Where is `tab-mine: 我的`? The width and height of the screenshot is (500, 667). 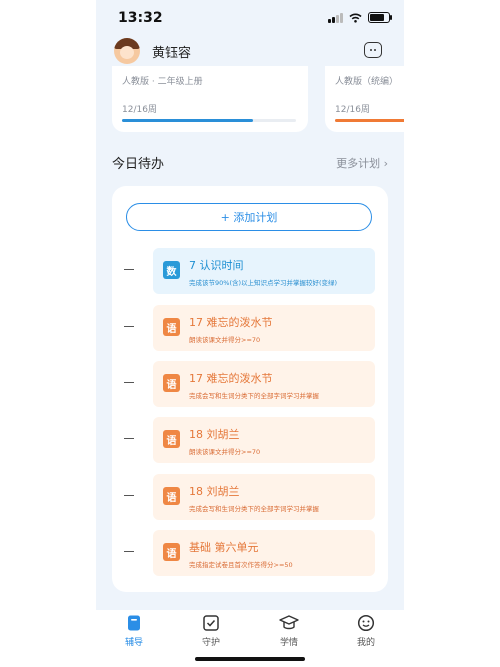
tab-mine: 我的 is located at coordinates (366, 631).